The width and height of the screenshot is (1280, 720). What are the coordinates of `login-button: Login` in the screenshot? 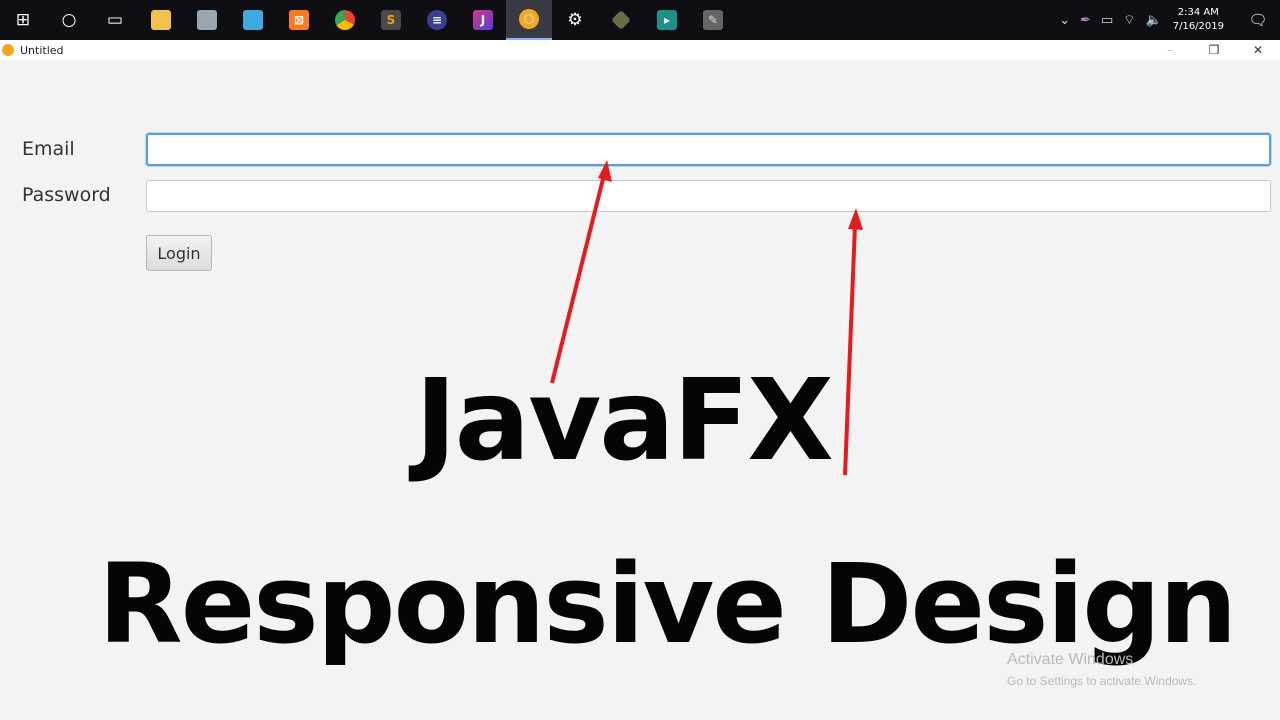 It's located at (179, 253).